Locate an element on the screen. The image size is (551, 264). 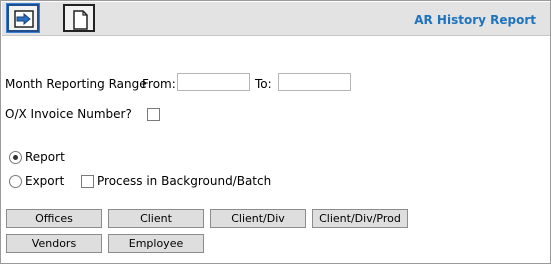
run-report-button is located at coordinates (23, 18).